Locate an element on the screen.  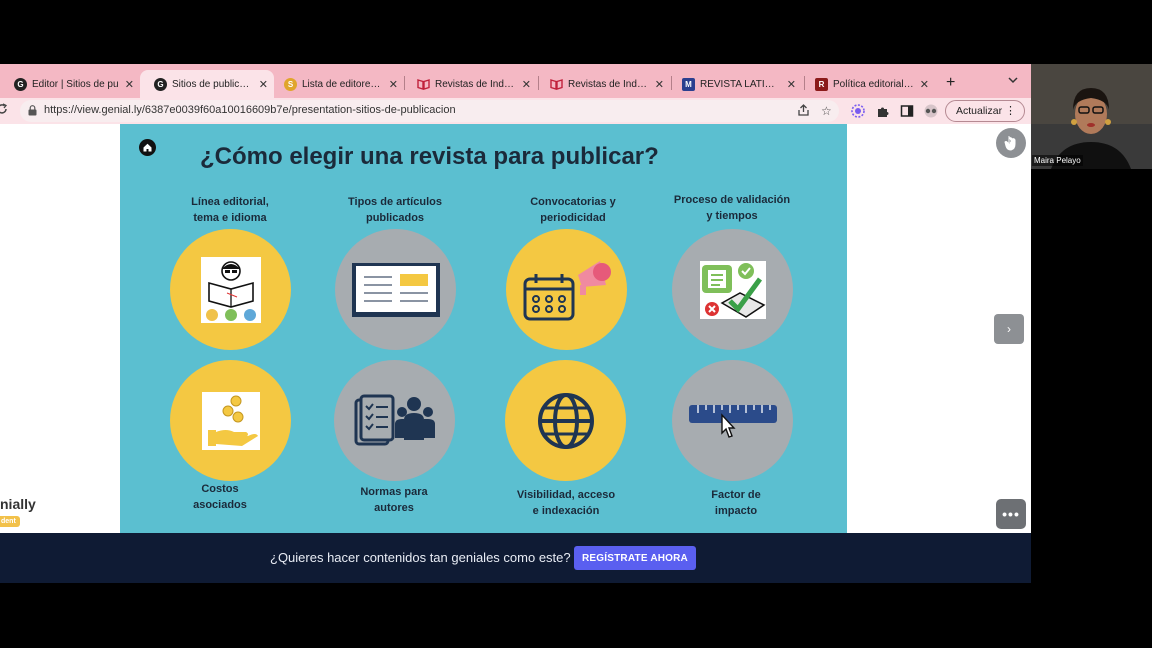
label-text: Factor de impacto is located at coordinates (736, 503).